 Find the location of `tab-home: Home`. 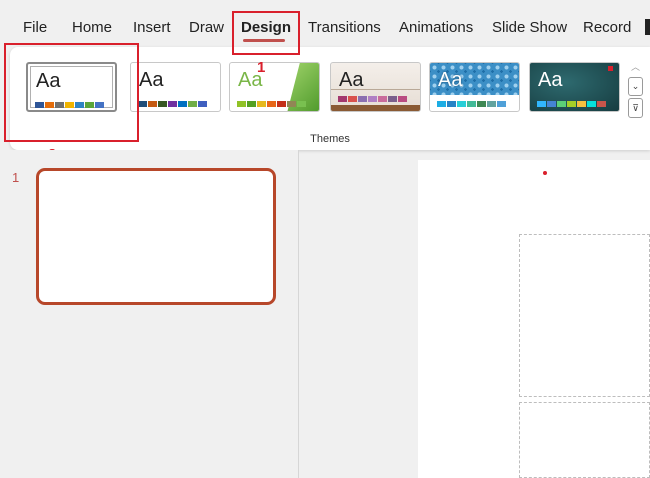

tab-home: Home is located at coordinates (92, 27).